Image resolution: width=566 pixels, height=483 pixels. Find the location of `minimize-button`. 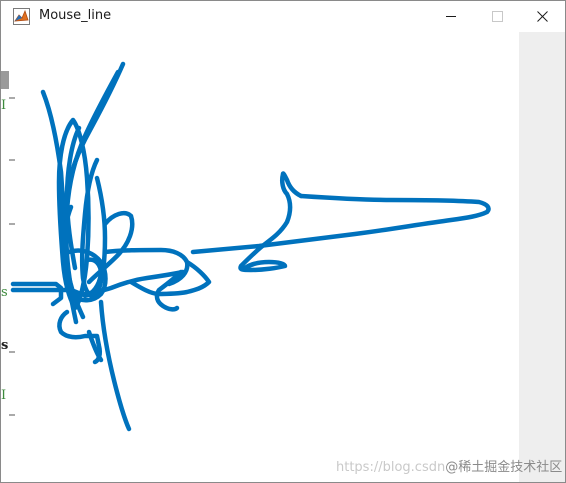

minimize-button is located at coordinates (451, 16).